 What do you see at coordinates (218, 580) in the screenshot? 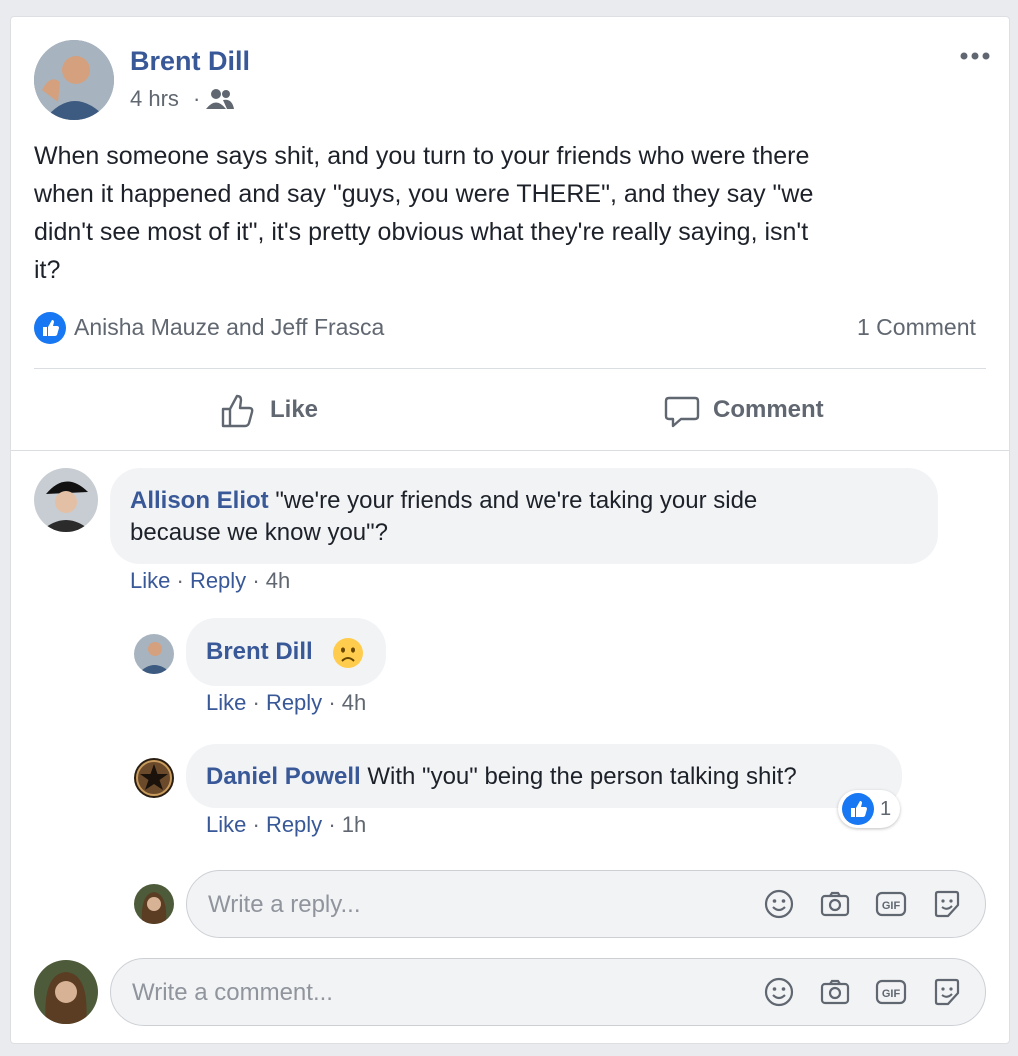
I see `comment-reply-link: Reply` at bounding box center [218, 580].